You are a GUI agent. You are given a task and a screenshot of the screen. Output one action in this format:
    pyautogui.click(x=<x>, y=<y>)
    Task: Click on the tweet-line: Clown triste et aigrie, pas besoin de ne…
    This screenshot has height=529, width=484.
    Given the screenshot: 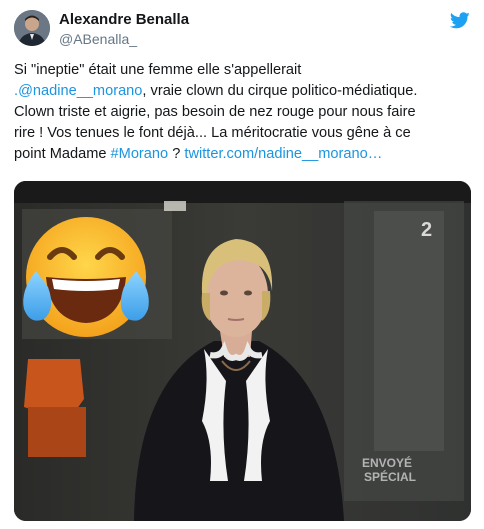 What is the action you would take?
    pyautogui.click(x=215, y=112)
    